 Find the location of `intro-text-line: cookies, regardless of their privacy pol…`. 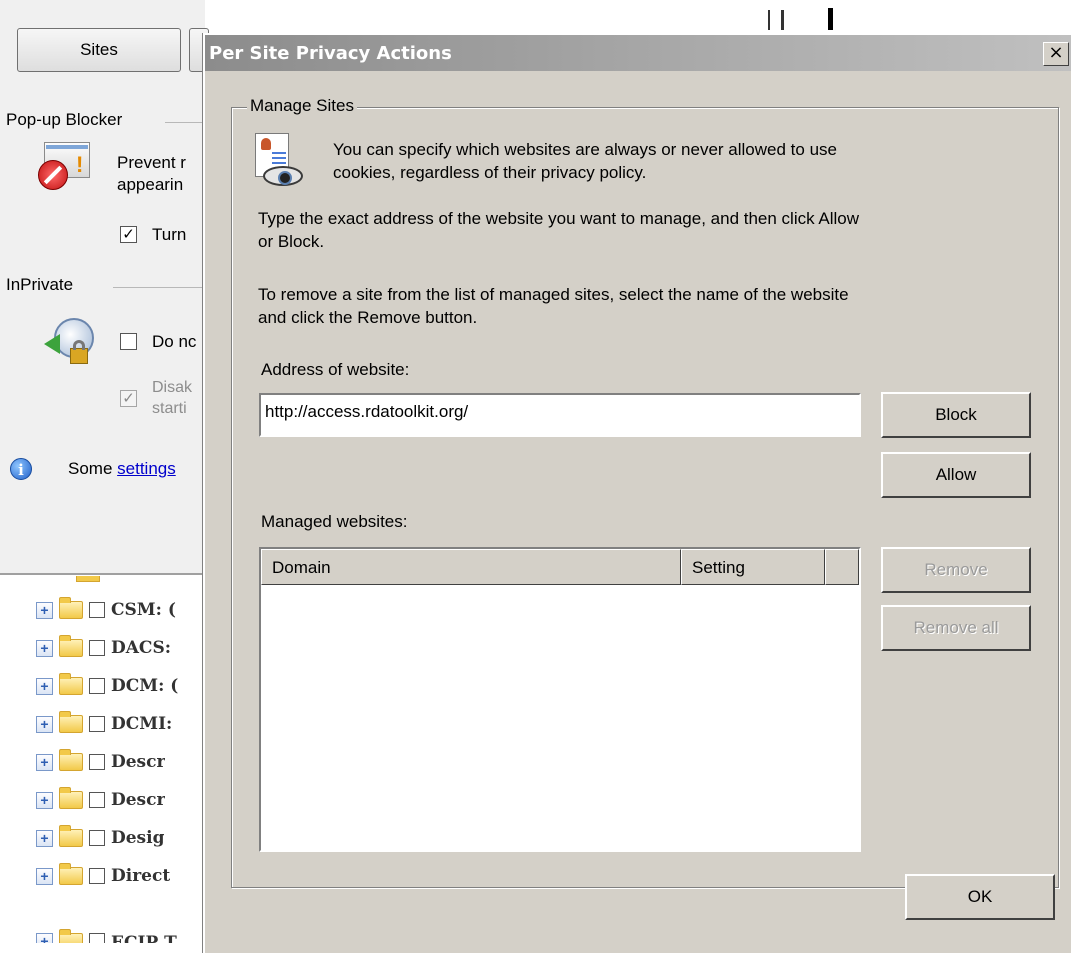

intro-text-line: cookies, regardless of their privacy pol… is located at coordinates (490, 172).